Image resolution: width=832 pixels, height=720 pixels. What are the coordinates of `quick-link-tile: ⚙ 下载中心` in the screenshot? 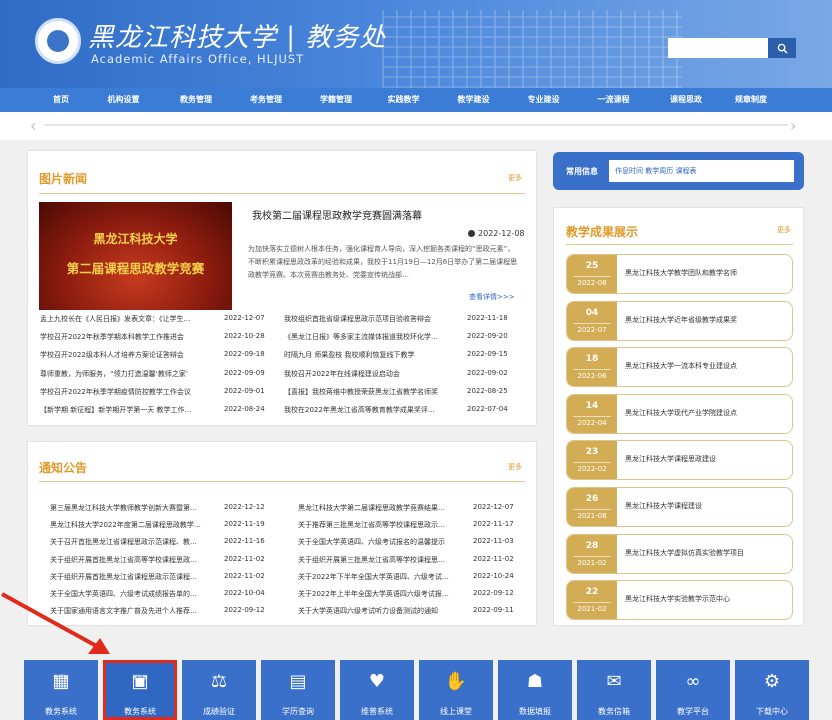 It's located at (772, 690).